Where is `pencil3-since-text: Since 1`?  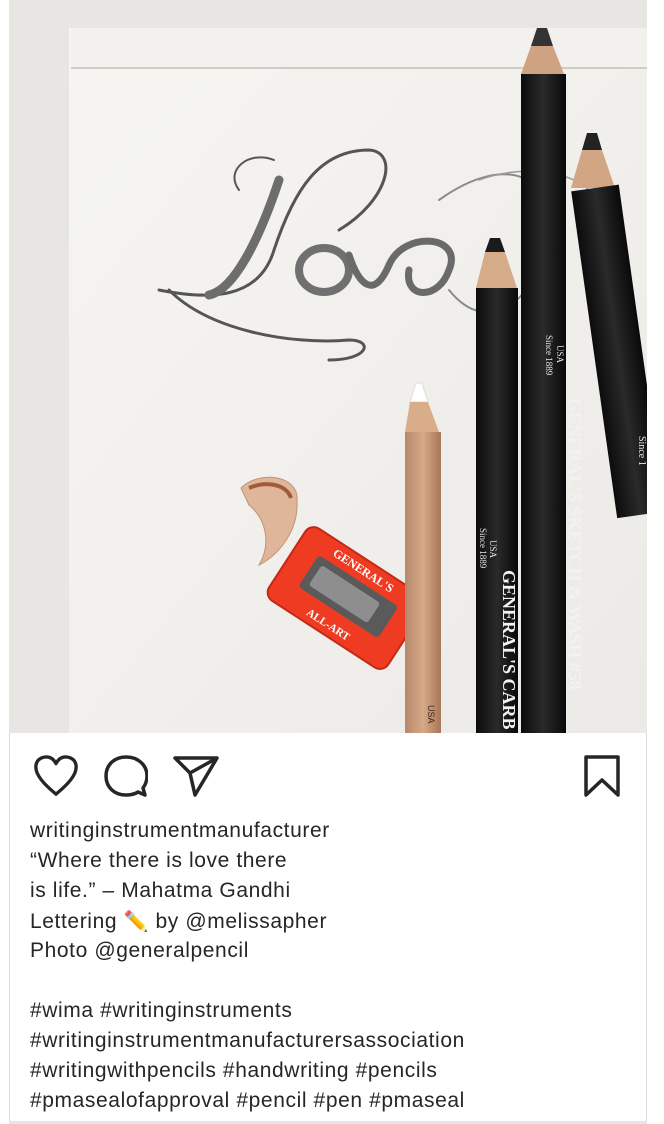
pencil3-since-text: Since 1 is located at coordinates (641, 451).